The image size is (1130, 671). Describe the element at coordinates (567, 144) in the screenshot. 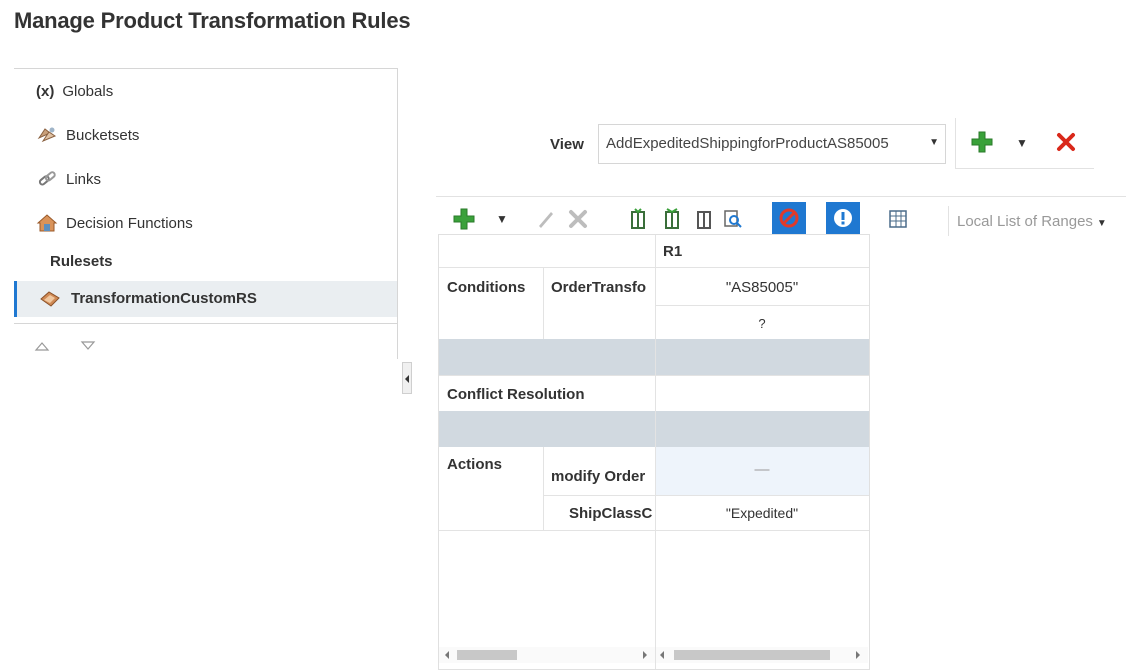

I see `view-label: View` at that location.